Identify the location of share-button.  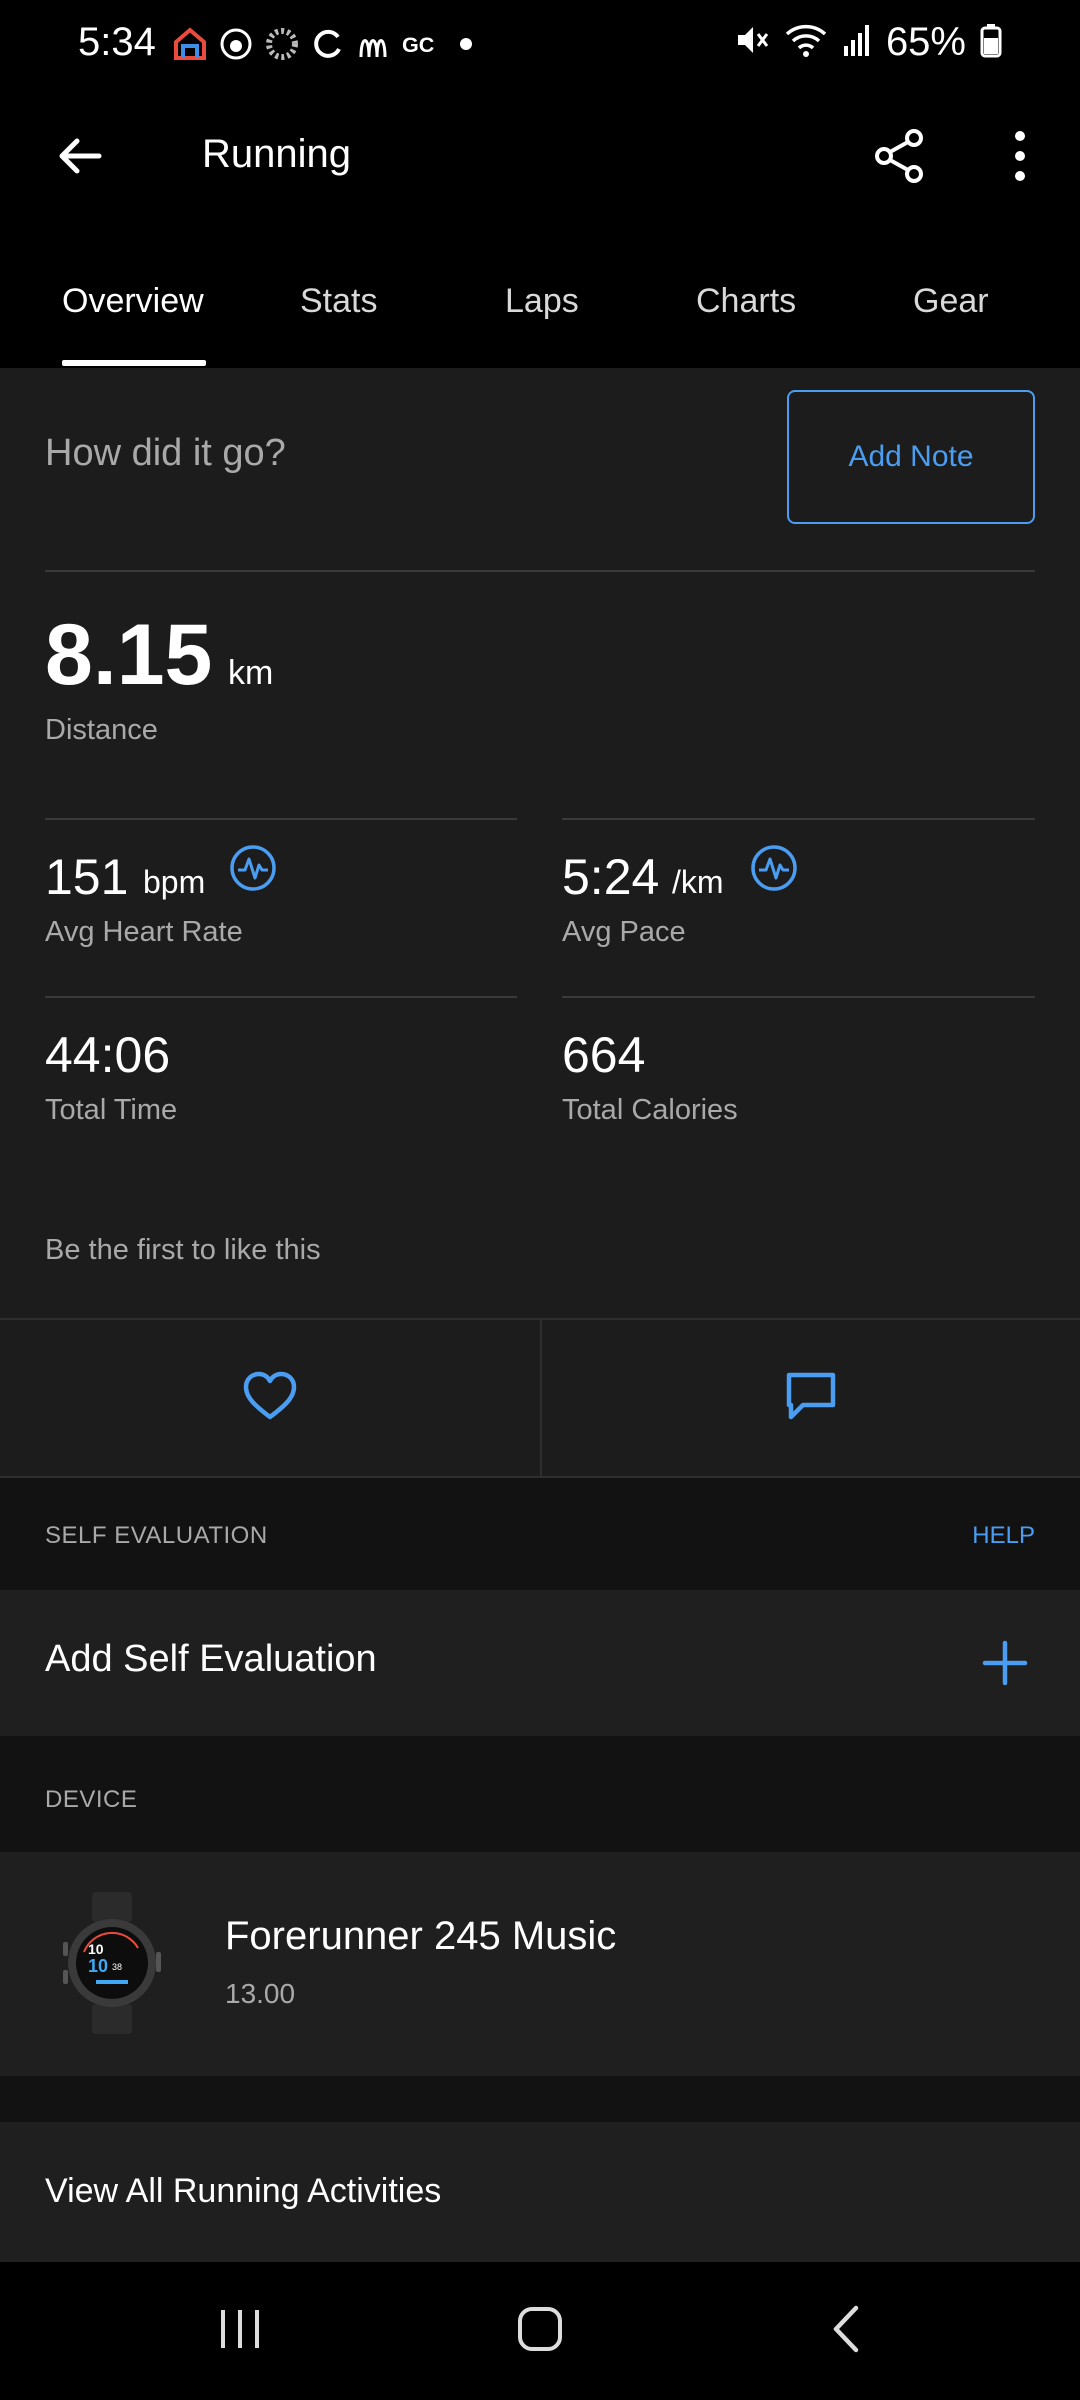
(900, 158).